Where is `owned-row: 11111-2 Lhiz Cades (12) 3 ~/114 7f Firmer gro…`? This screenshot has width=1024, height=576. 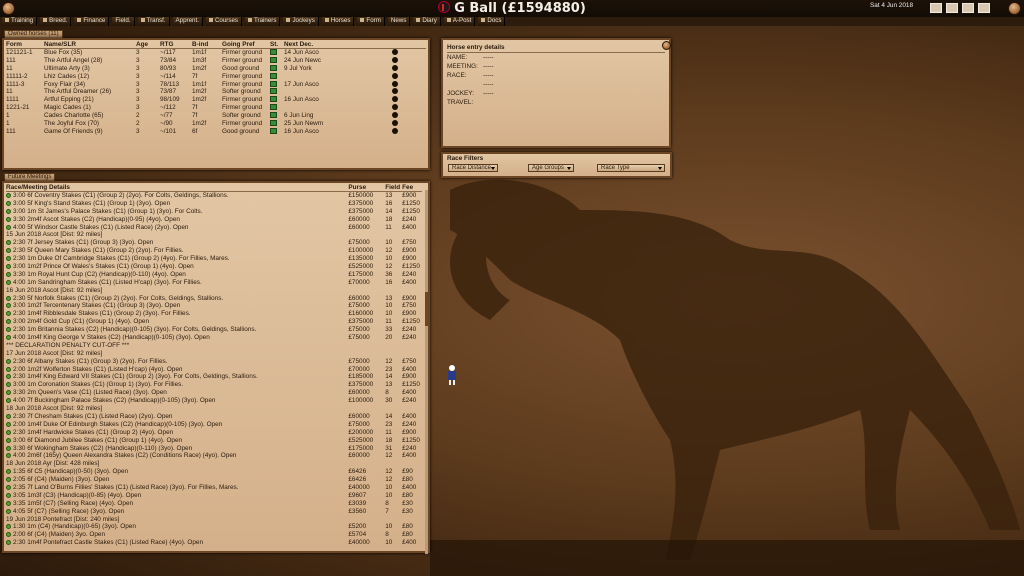
owned-row: 11111-2 Lhiz Cades (12) 3 ~/114 7f Firmer gro… is located at coordinates (216, 76).